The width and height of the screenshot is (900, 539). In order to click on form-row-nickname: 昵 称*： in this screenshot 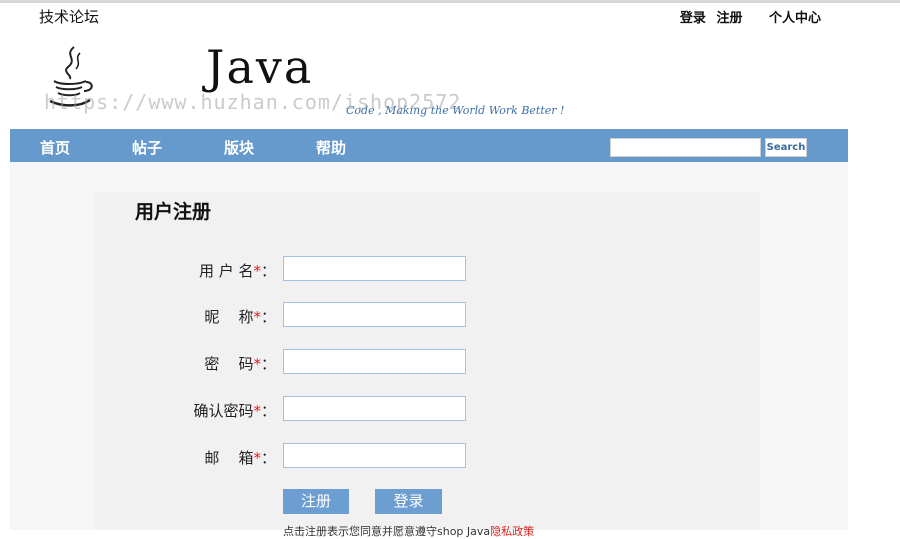, I will do `click(450, 315)`.